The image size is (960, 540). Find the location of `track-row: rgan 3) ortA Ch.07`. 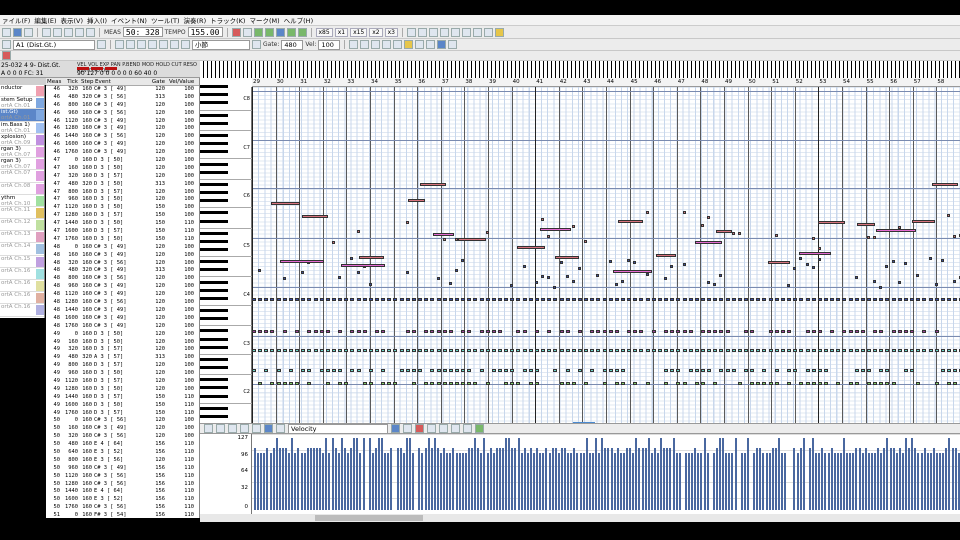

track-row: rgan 3) ortA Ch.07 is located at coordinates (22, 164).